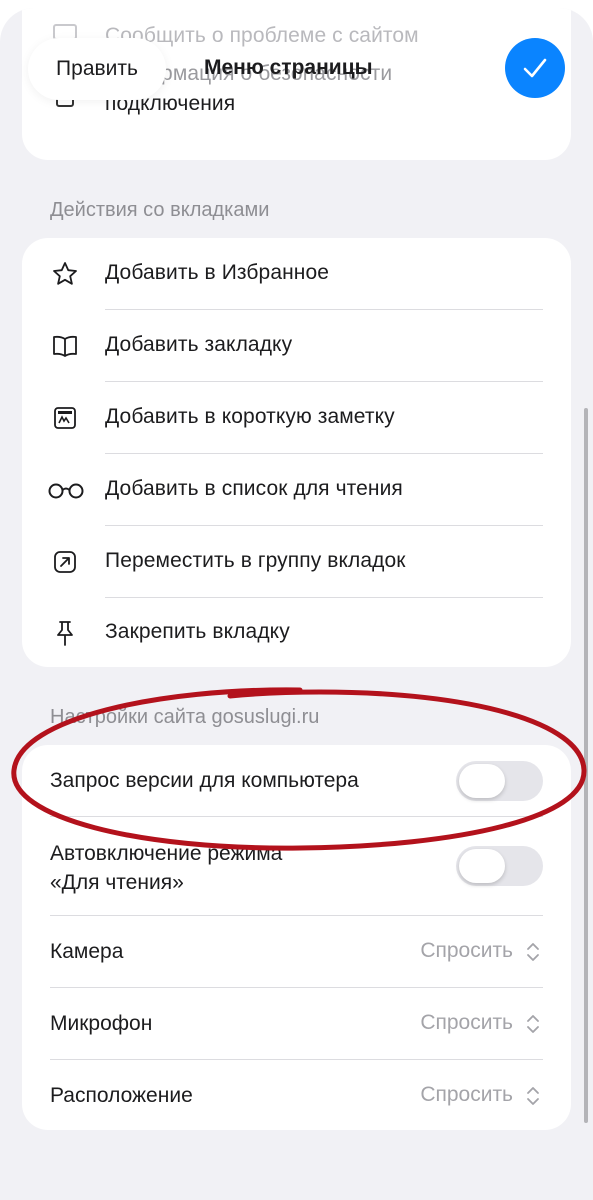 Image resolution: width=593 pixels, height=1200 pixels. I want to click on camera-label: Камера, so click(87, 951).